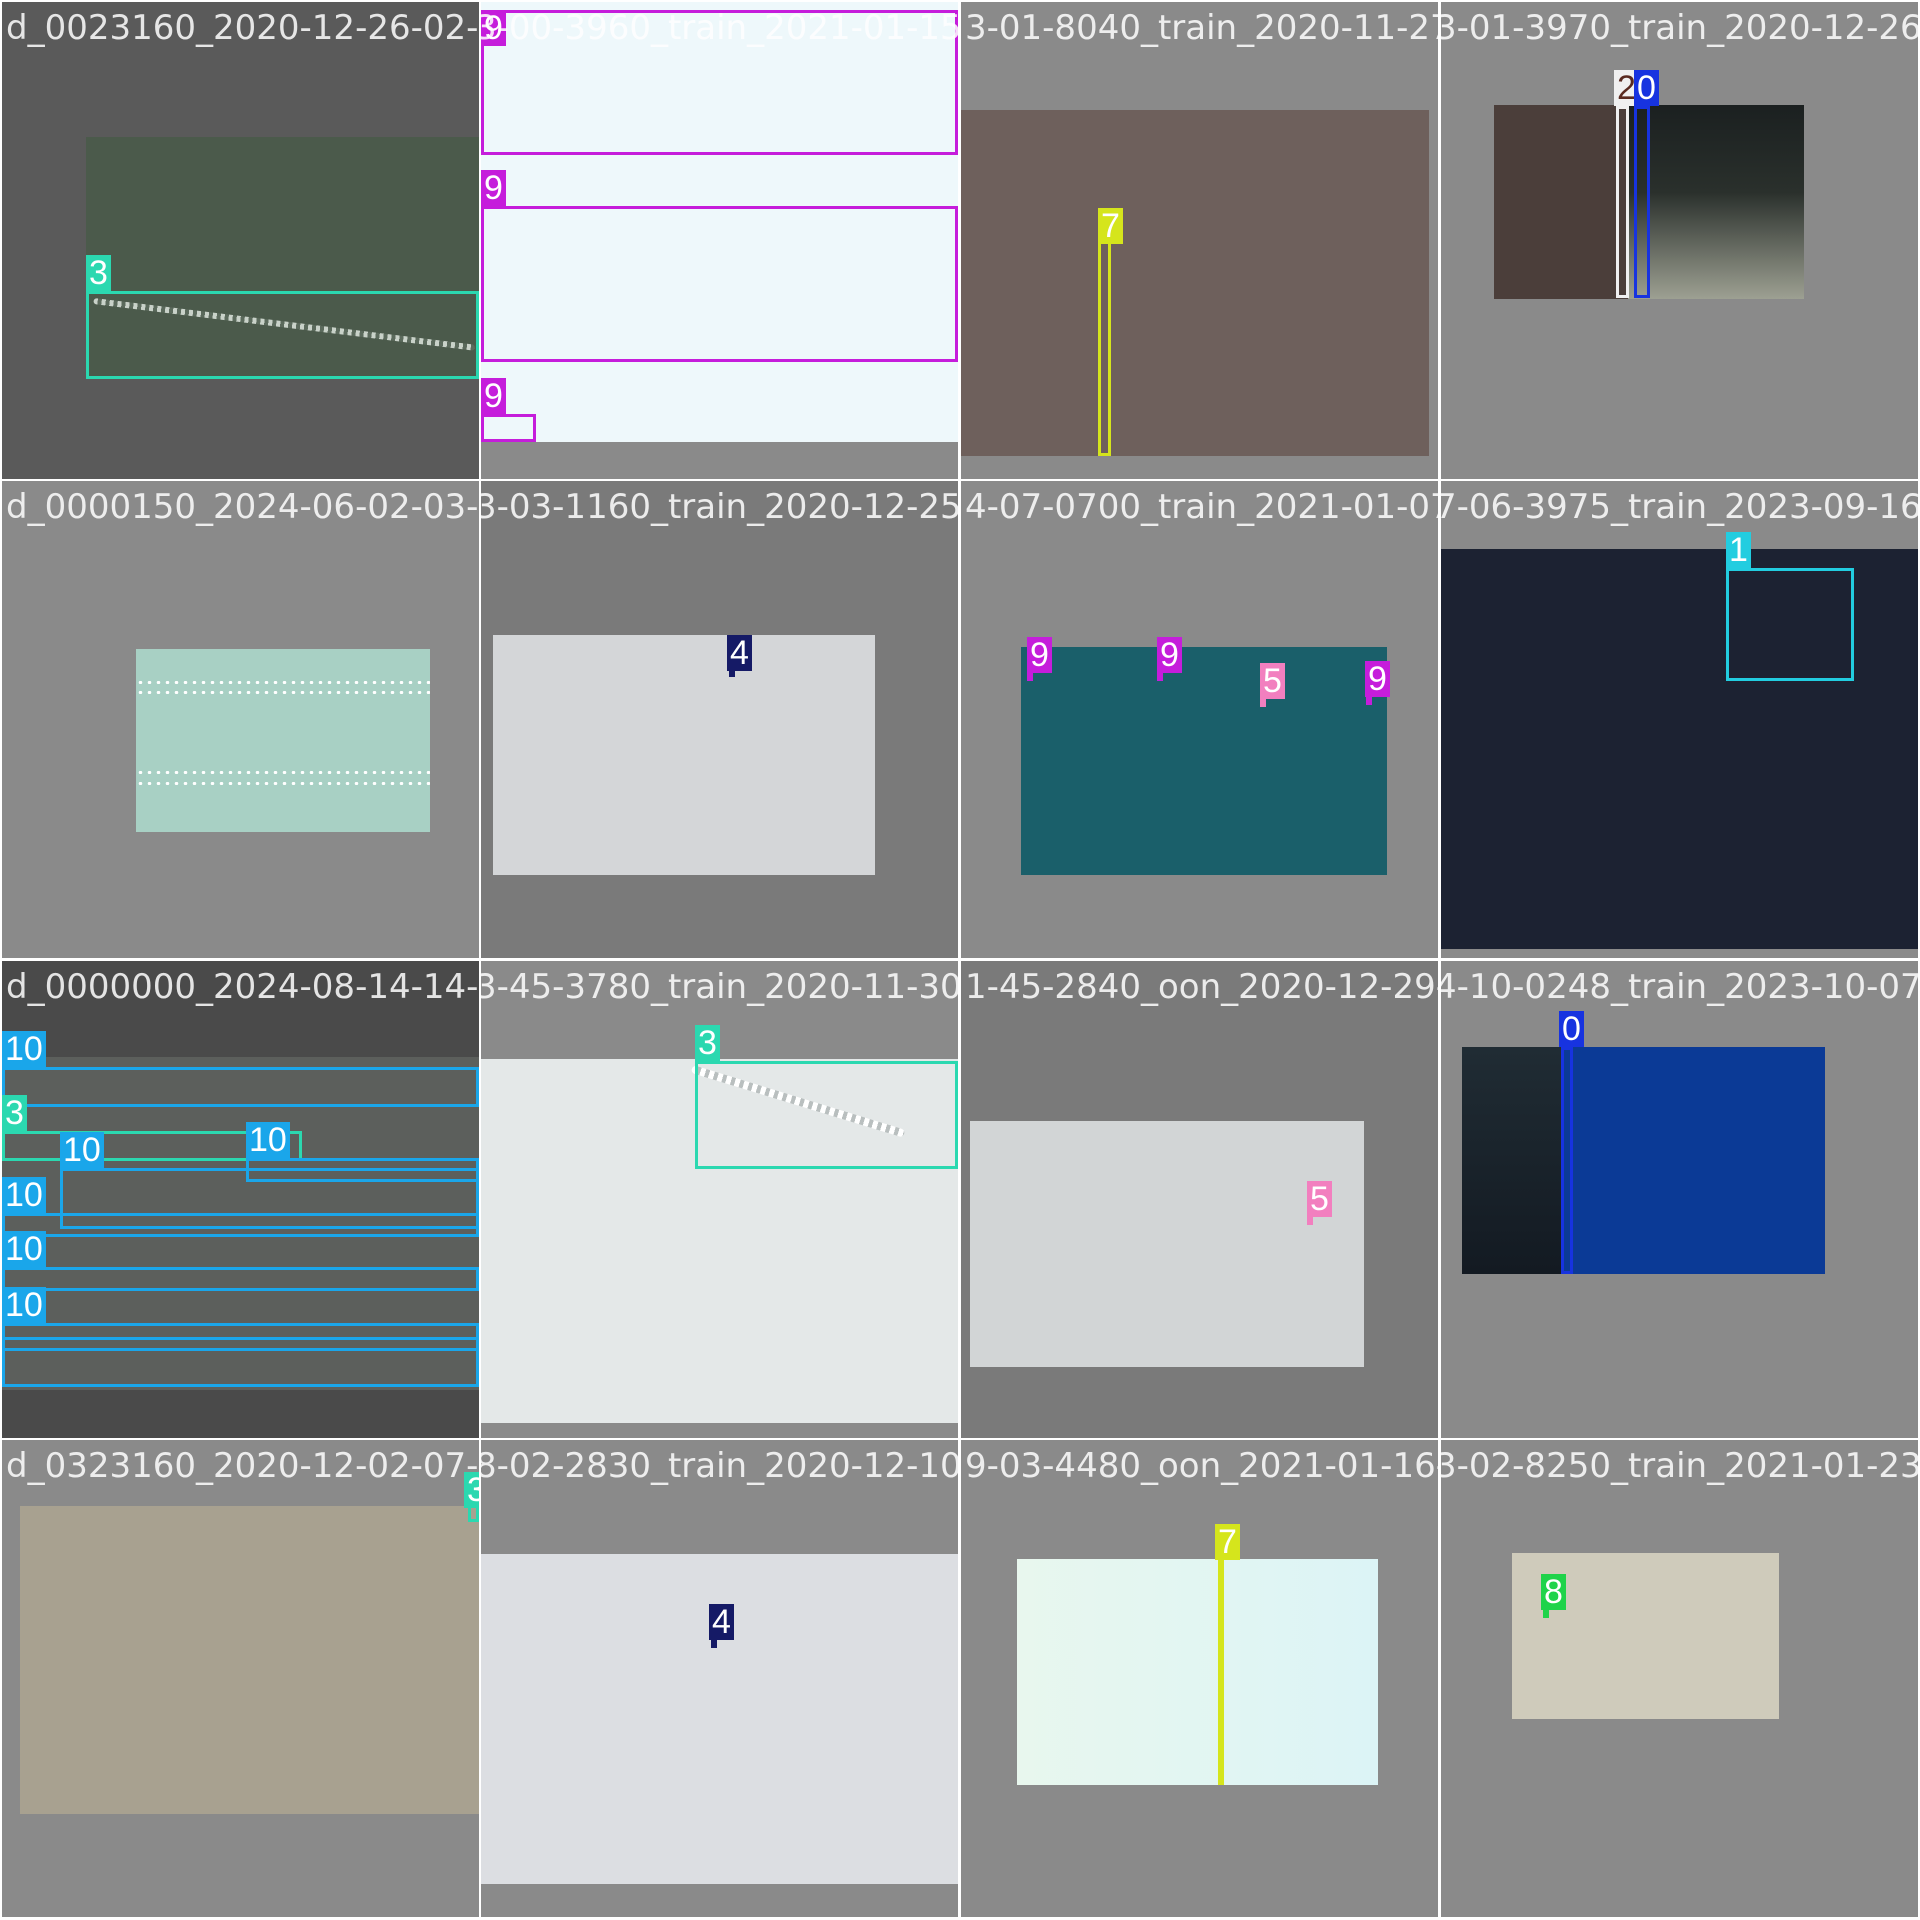 The width and height of the screenshot is (1920, 1920). I want to click on image-tile: 1 7-06-3975_train_2023-09-16-12-, so click(1679, 719).